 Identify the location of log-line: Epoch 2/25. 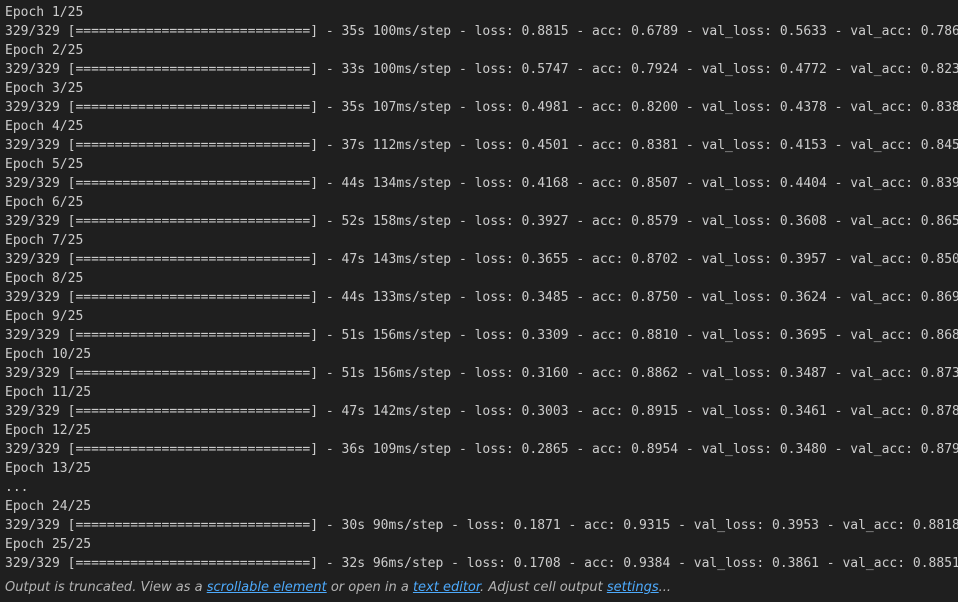
(44, 50).